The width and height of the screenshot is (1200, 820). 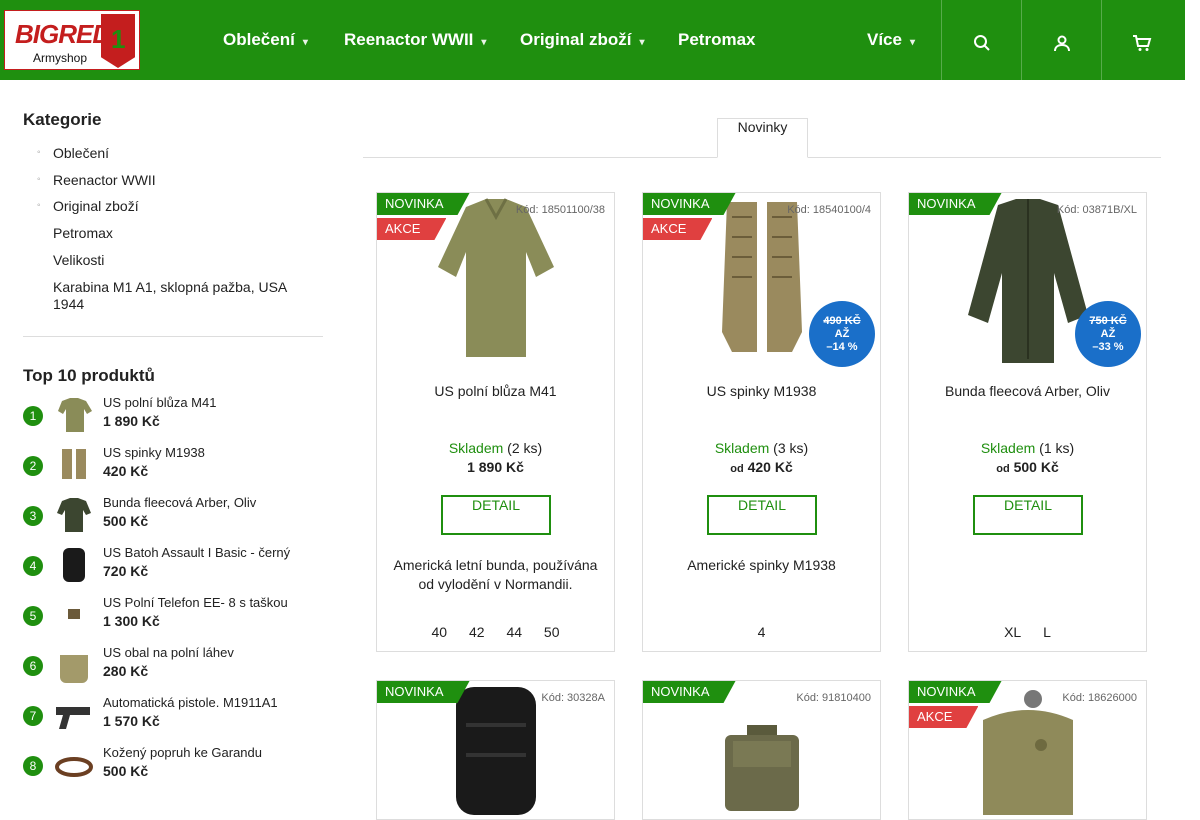 What do you see at coordinates (495, 391) in the screenshot?
I see `product-name: US polní blůza M41` at bounding box center [495, 391].